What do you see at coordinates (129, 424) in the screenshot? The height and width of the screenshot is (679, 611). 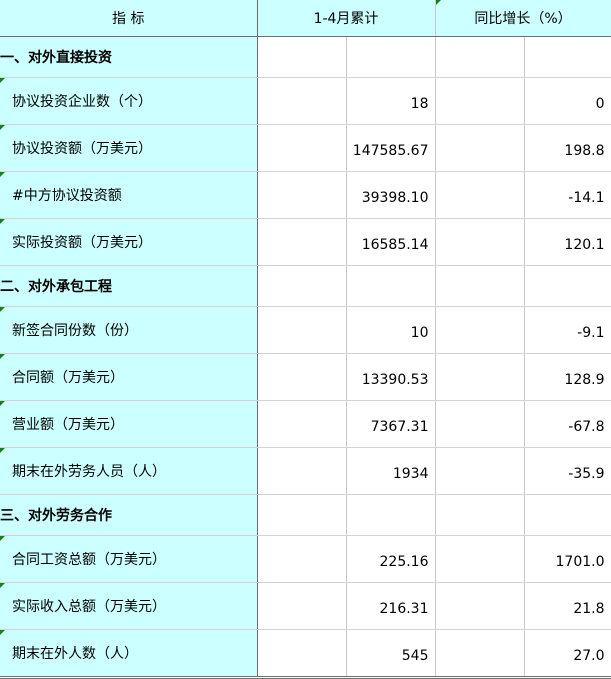 I see `indicator-cell: 营业额（万美元）` at bounding box center [129, 424].